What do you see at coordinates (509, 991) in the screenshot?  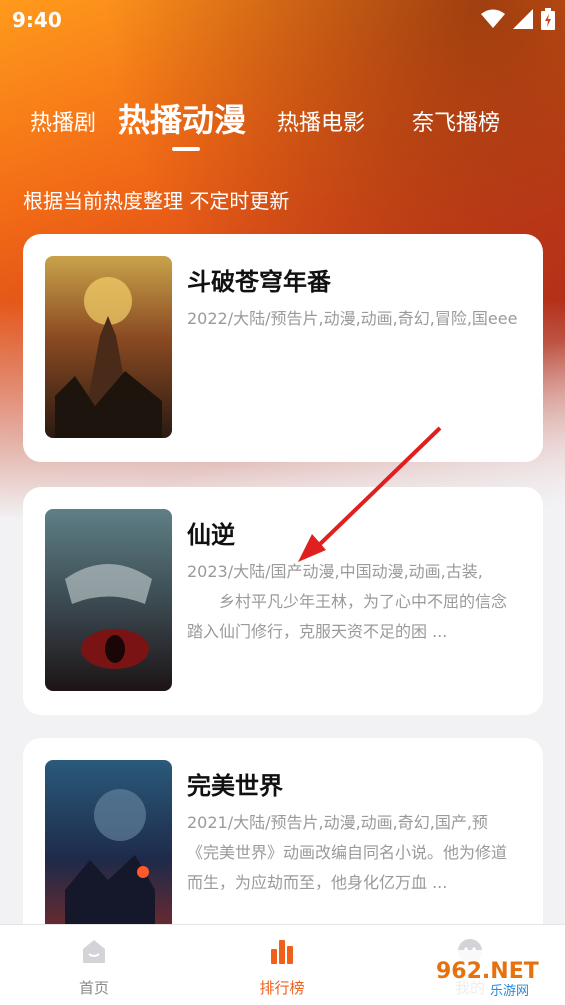 I see `svg-text: 乐游网` at bounding box center [509, 991].